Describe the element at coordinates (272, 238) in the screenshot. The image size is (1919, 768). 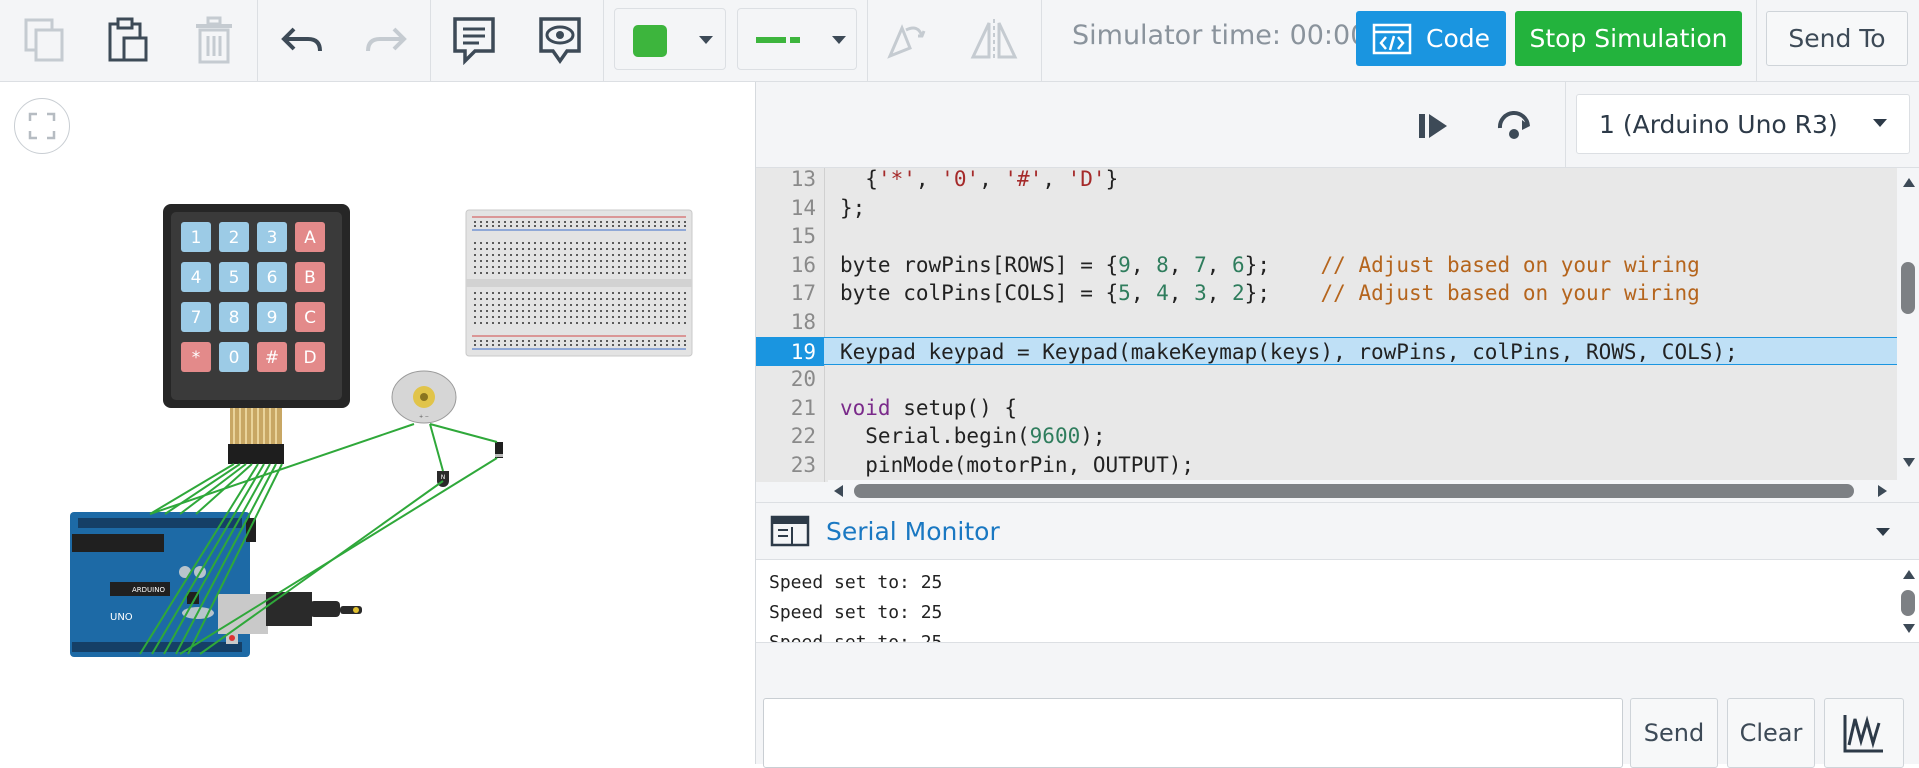
I see `keypad-key-label: 3` at that location.